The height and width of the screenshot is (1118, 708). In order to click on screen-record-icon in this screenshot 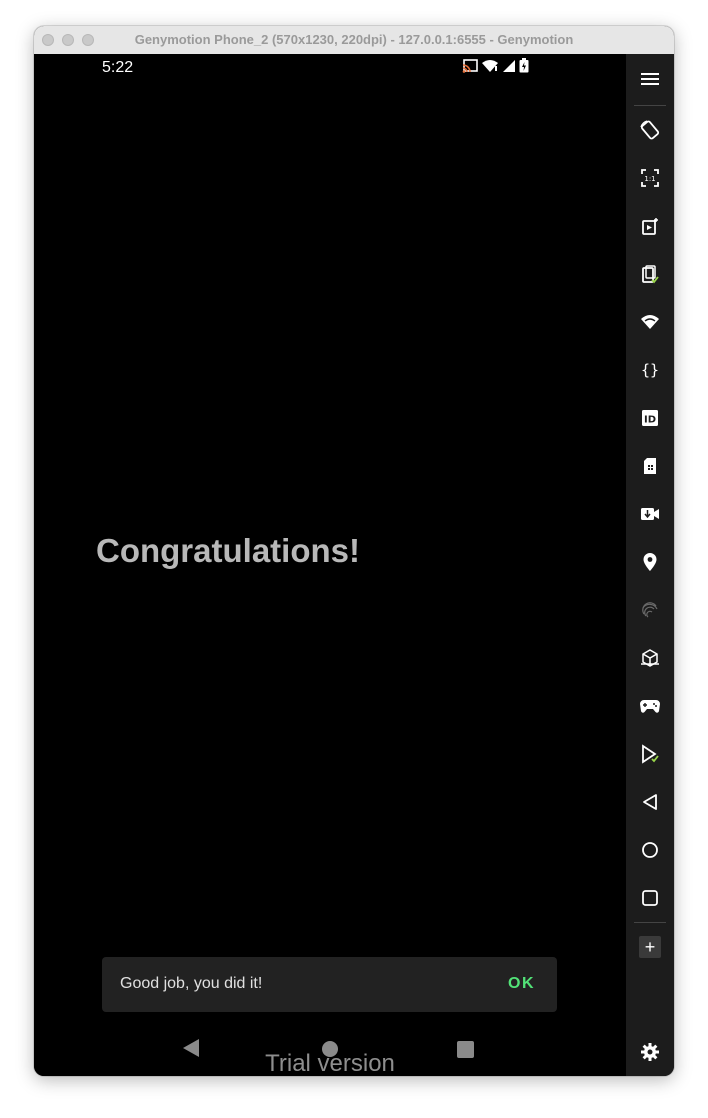, I will do `click(650, 226)`.